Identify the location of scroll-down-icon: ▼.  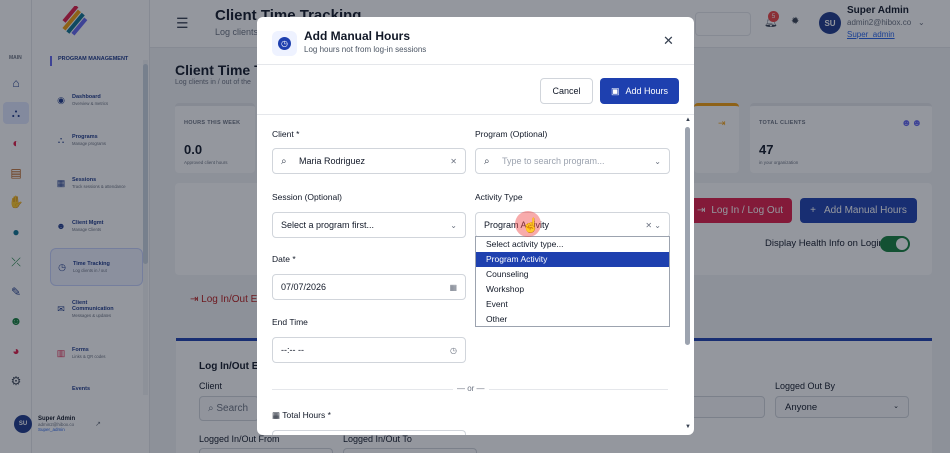
(688, 427).